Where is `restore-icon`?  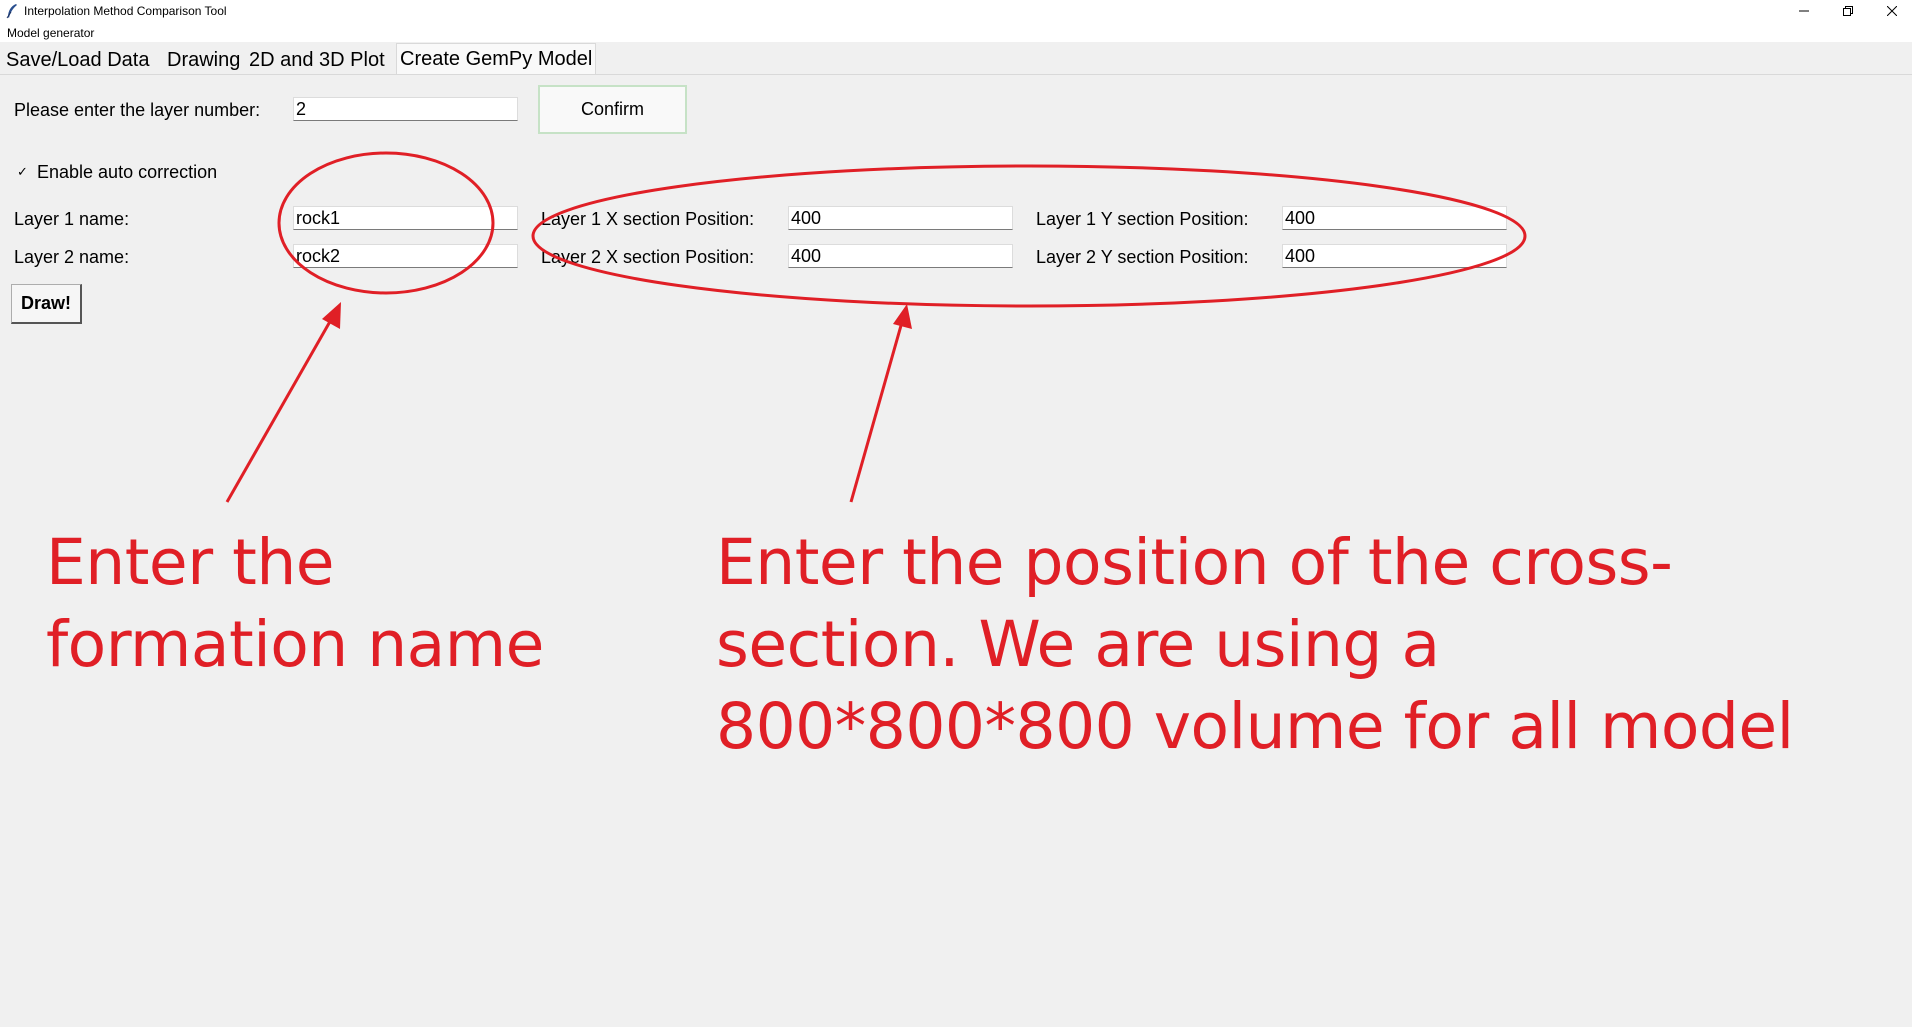 restore-icon is located at coordinates (1848, 11).